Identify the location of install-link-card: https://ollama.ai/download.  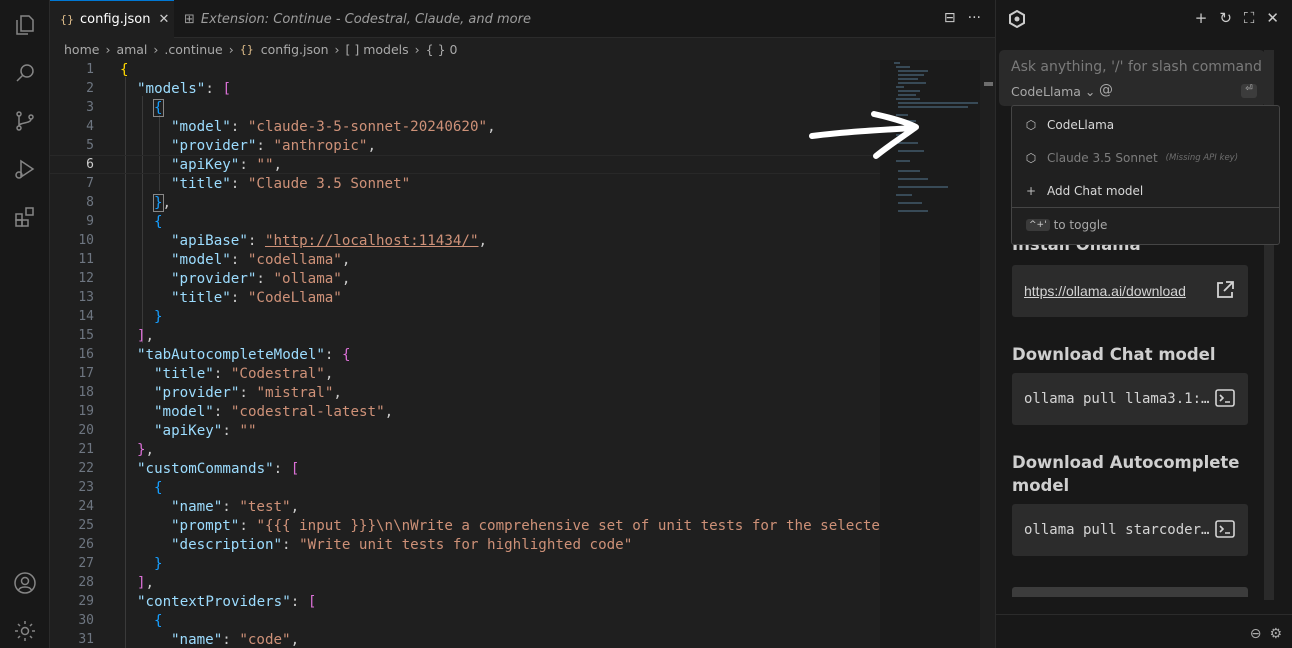
(1130, 291).